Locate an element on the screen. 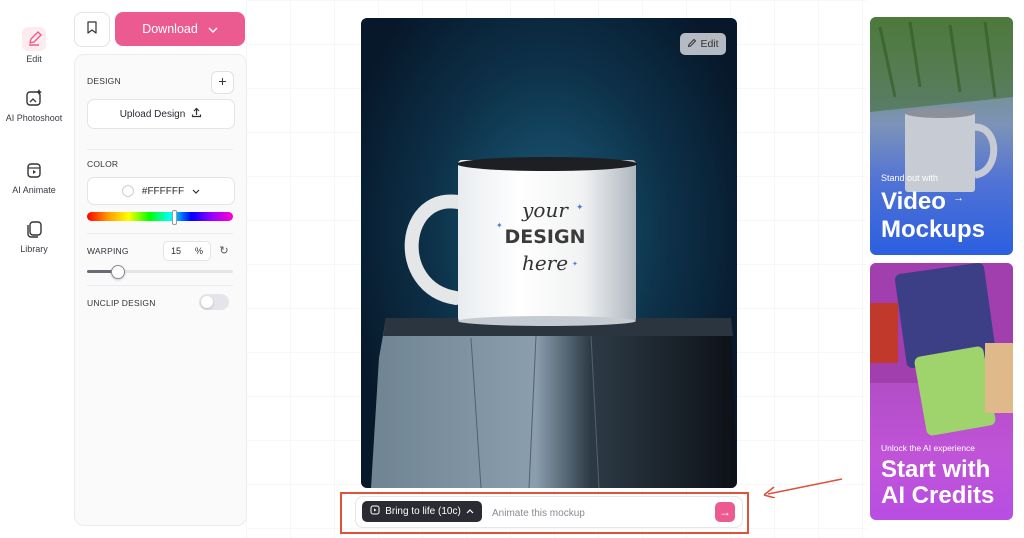 Image resolution: width=1024 pixels, height=538 pixels. mug-text-here: here is located at coordinates (545, 263).